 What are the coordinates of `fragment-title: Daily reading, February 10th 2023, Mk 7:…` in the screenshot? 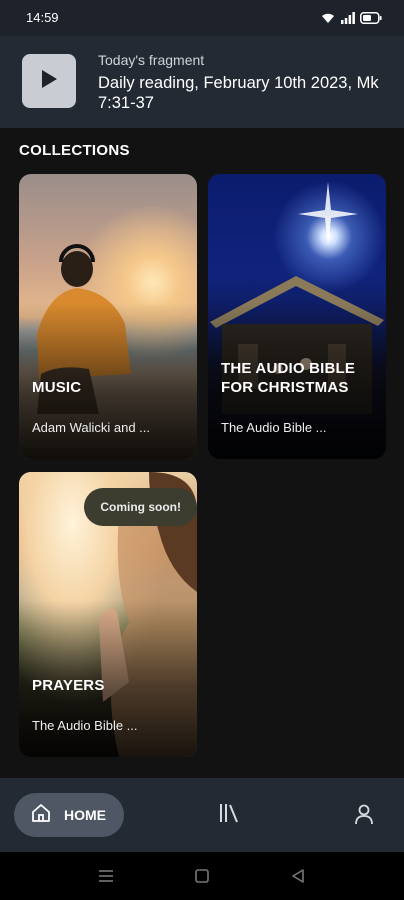 It's located at (243, 93).